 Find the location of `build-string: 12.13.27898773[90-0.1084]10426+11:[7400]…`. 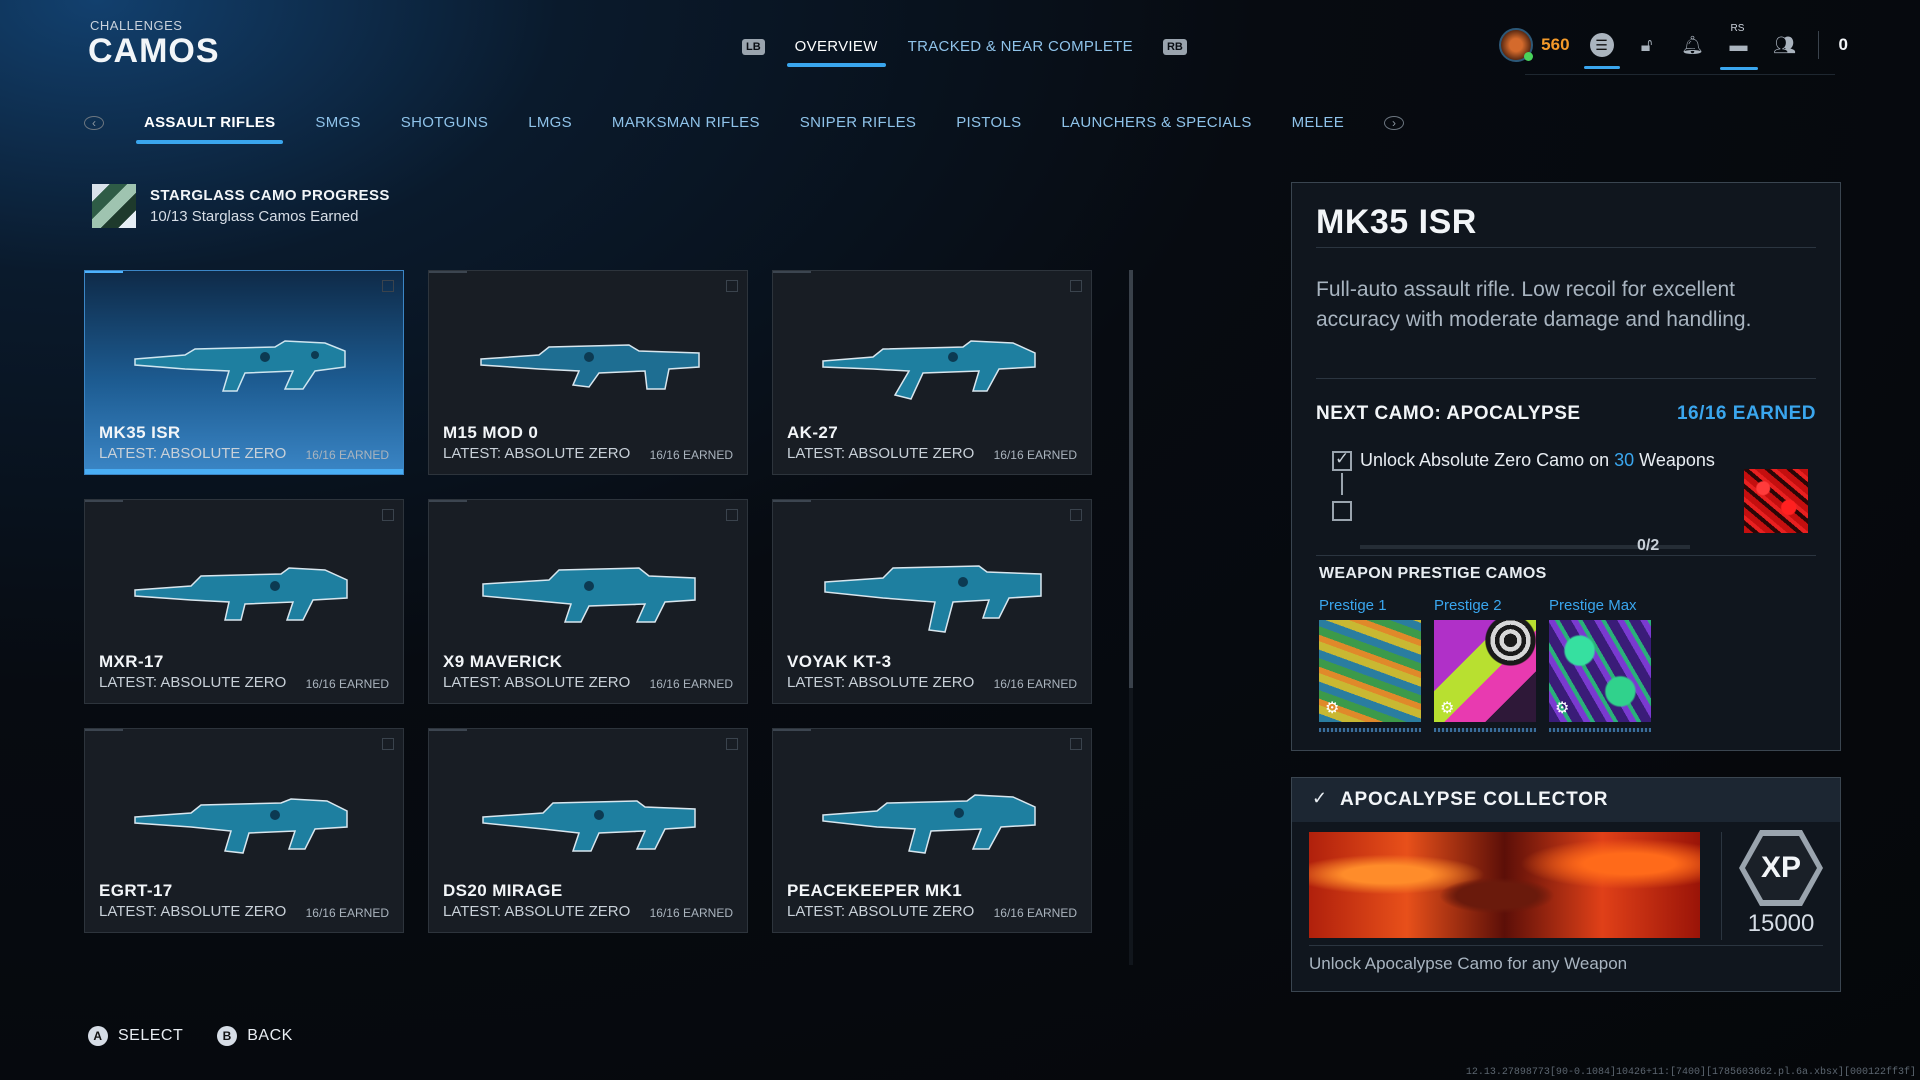

build-string: 12.13.27898773[90-0.1084]10426+11:[7400]… is located at coordinates (1690, 1072).